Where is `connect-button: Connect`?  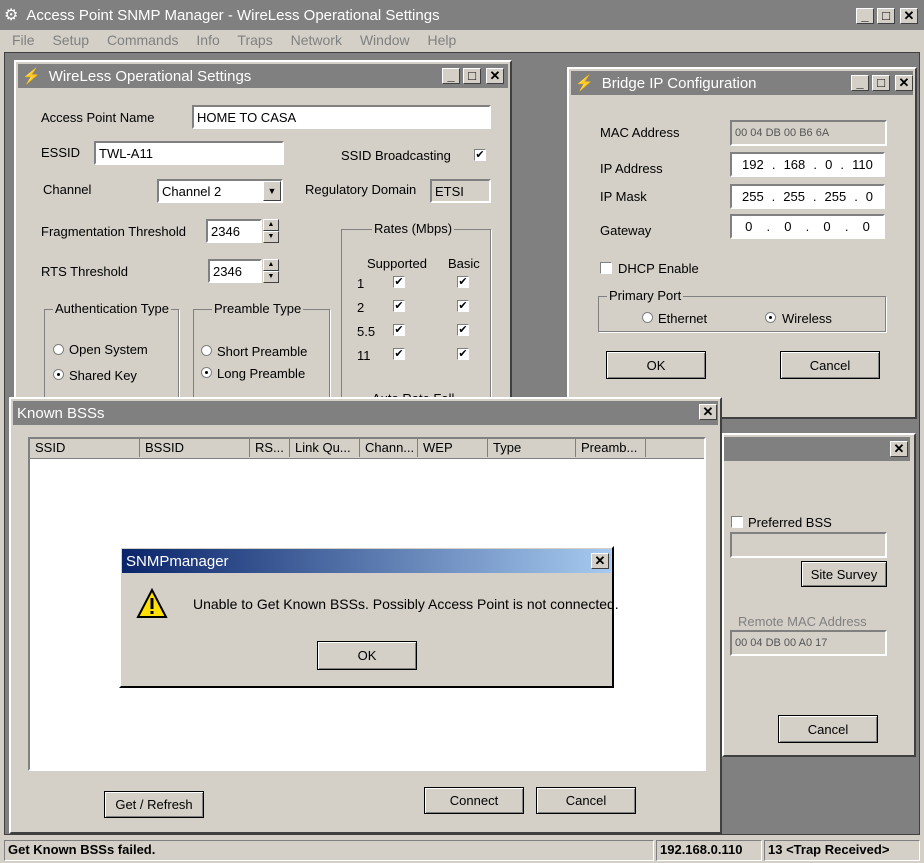
connect-button: Connect is located at coordinates (474, 800).